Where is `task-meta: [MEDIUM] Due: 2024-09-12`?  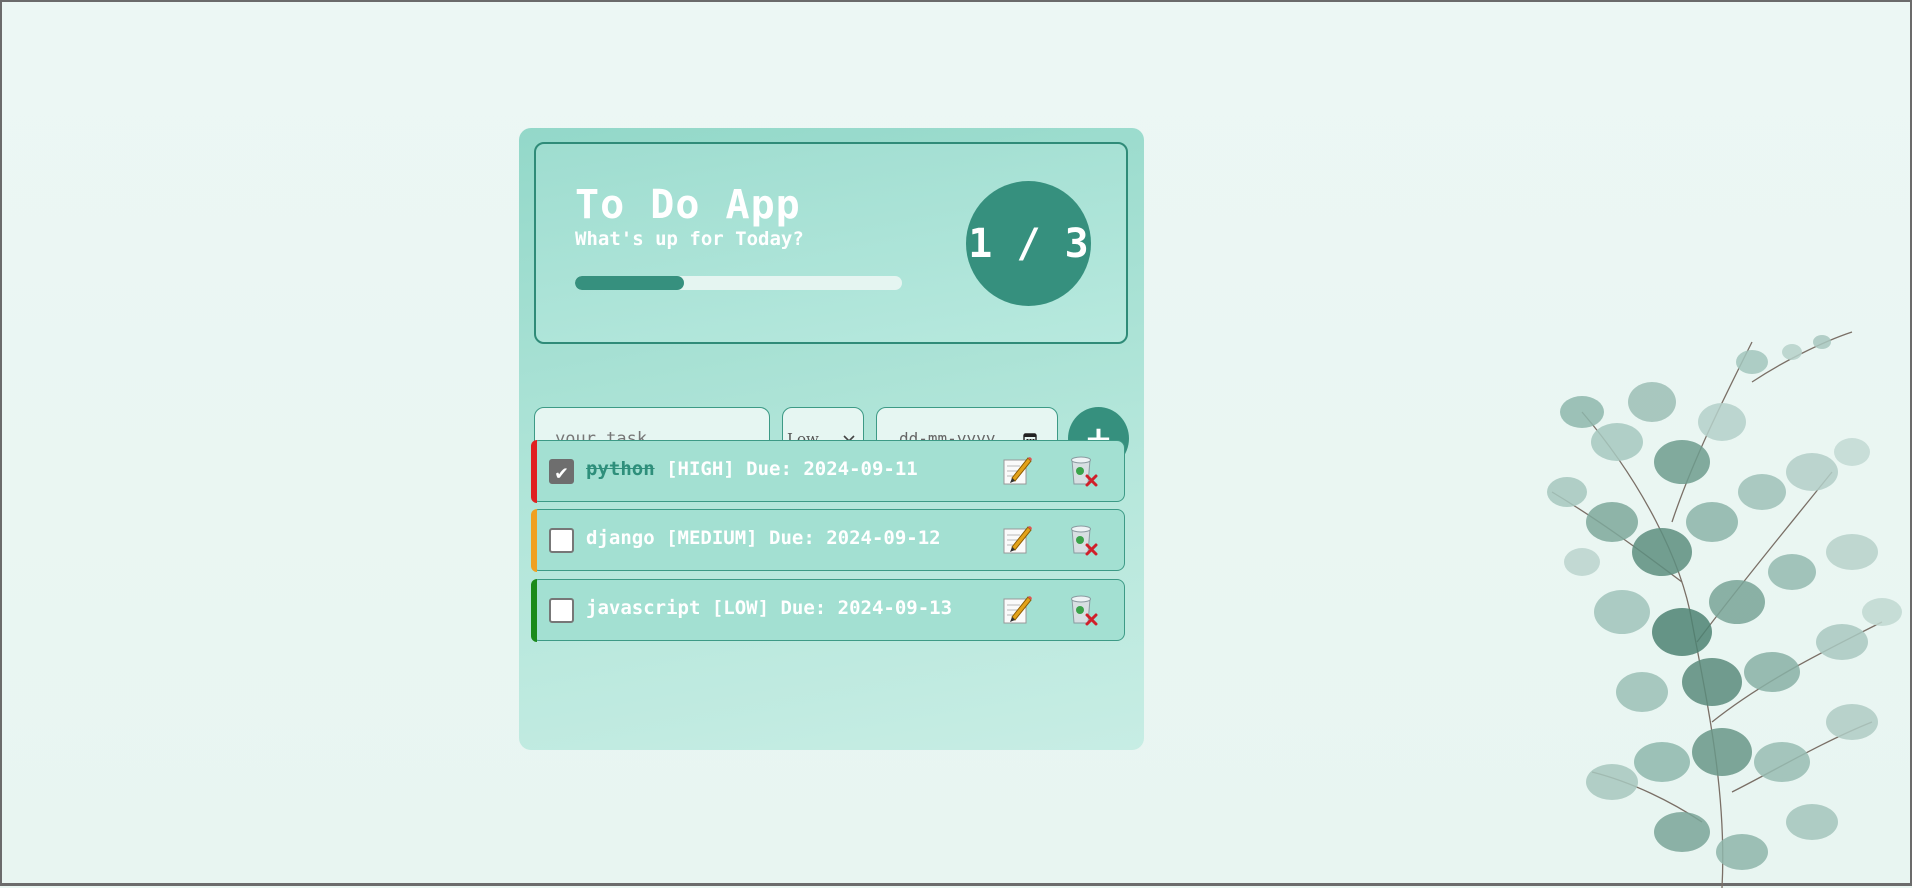 task-meta: [MEDIUM] Due: 2024-09-12 is located at coordinates (797, 538).